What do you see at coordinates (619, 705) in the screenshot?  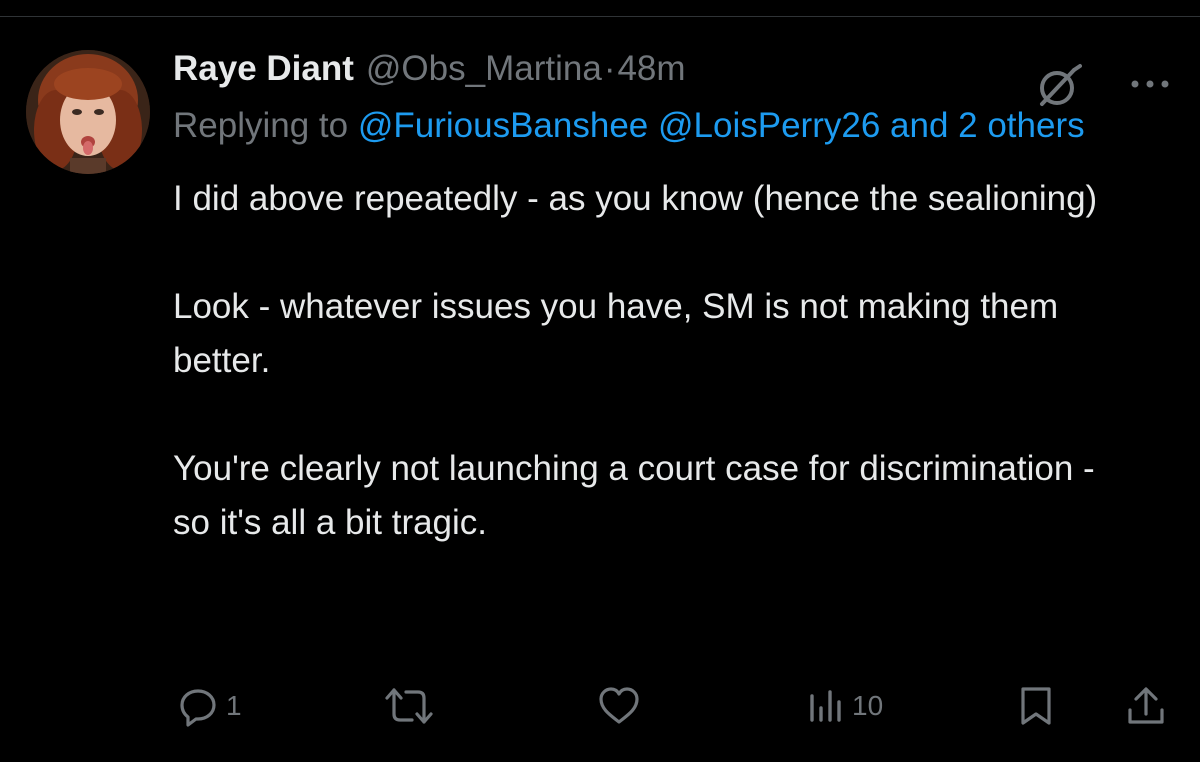 I see `heart-icon` at bounding box center [619, 705].